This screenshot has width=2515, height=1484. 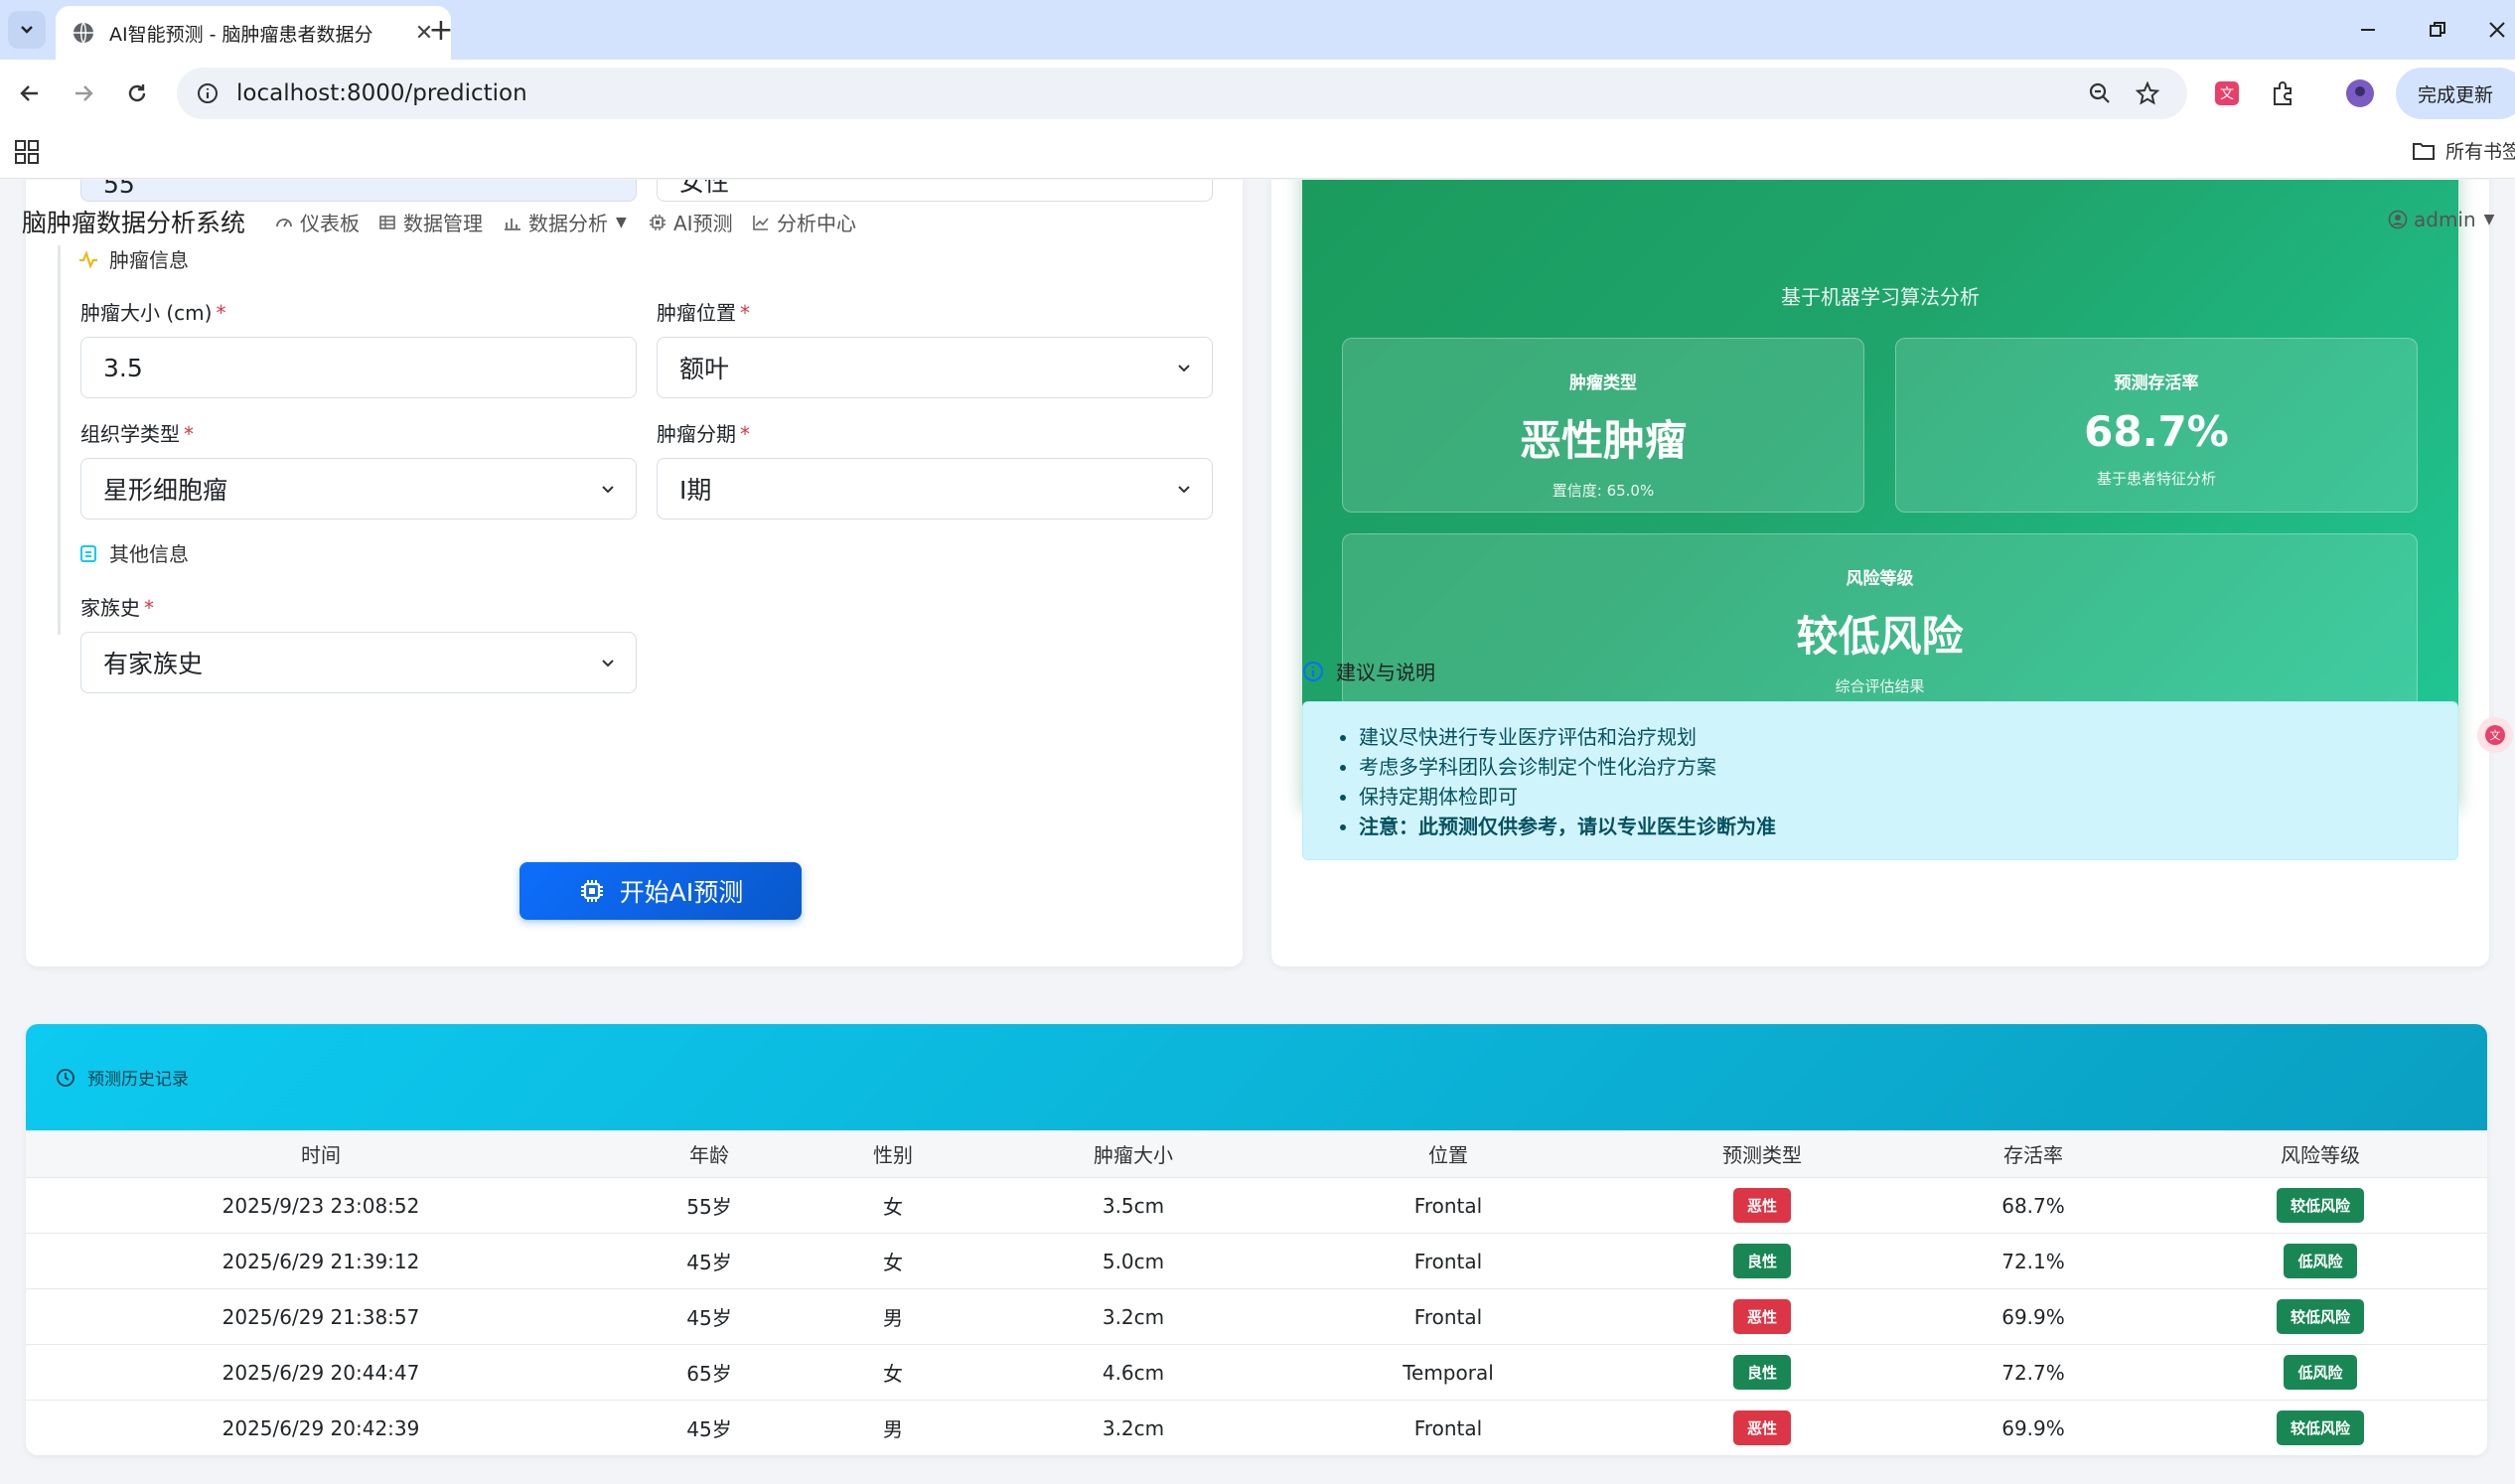 What do you see at coordinates (430, 222) in the screenshot?
I see `nav-item-data-management: 数据管理` at bounding box center [430, 222].